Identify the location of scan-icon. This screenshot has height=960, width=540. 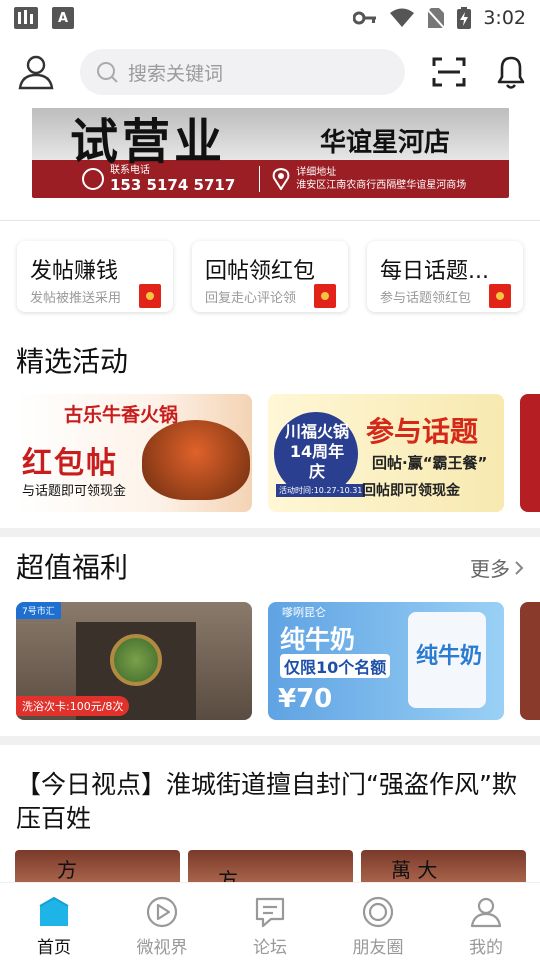
(449, 72).